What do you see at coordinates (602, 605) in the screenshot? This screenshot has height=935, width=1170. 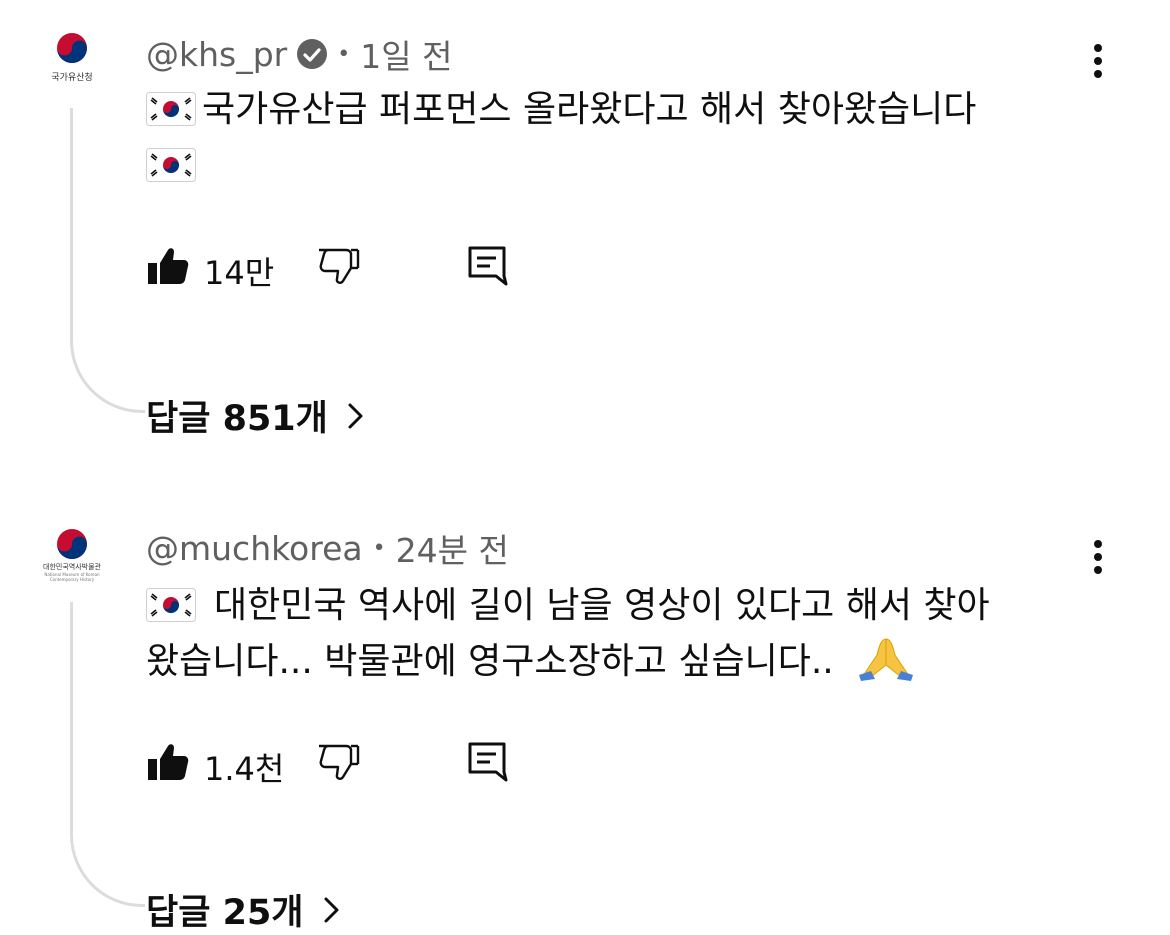 I see `comment-line-text: 대한민국 역사에 길이 남을 영상이 있다고 해서 찾아` at bounding box center [602, 605].